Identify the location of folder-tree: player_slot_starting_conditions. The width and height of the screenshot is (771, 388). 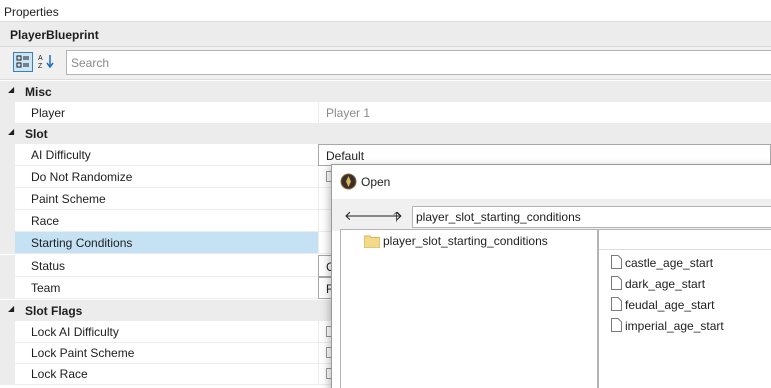
(469, 308).